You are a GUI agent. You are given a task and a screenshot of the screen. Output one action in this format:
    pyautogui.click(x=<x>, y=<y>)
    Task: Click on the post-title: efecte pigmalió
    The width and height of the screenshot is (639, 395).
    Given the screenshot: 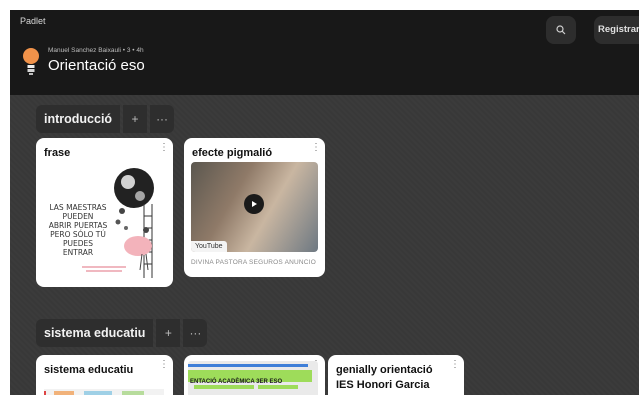 What is the action you would take?
    pyautogui.click(x=232, y=153)
    